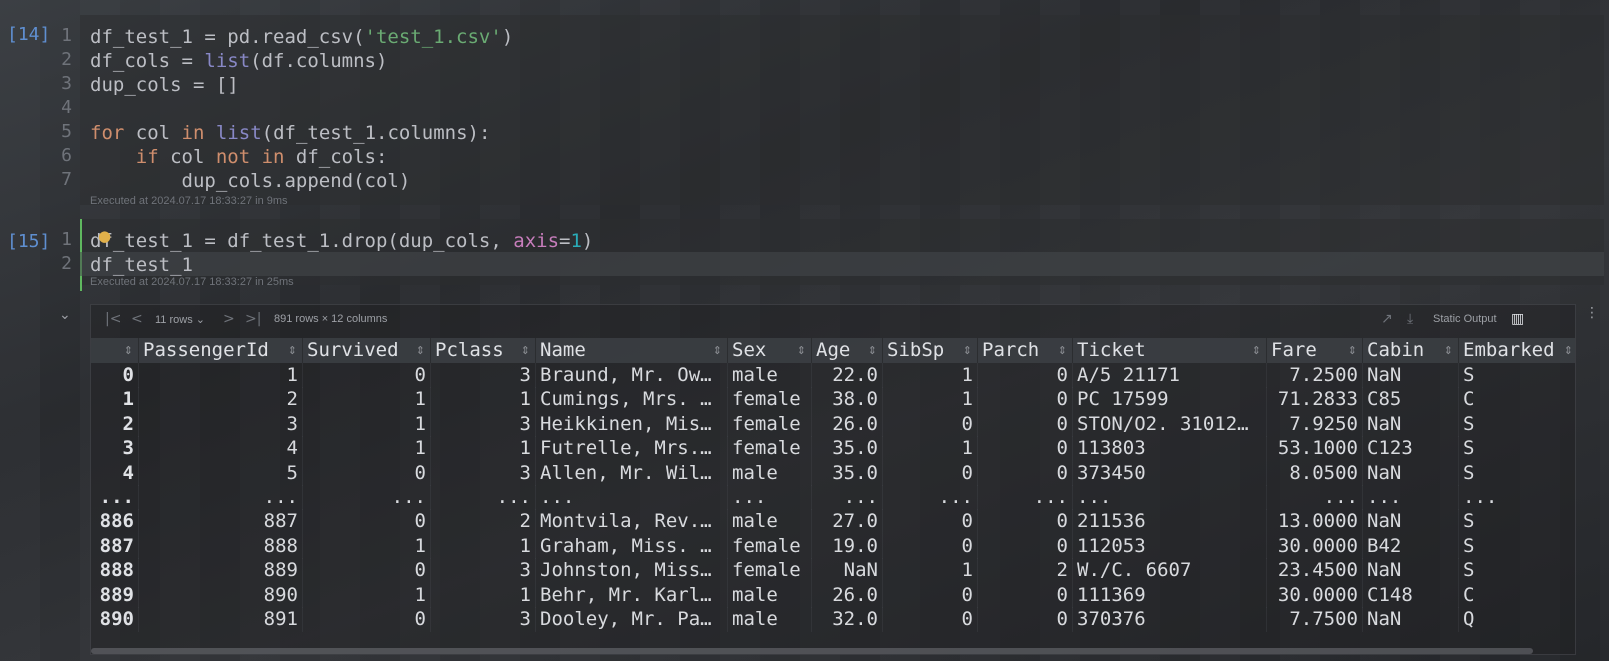  Describe the element at coordinates (1517, 350) in the screenshot. I see `column-header-embarked: Embarked ⇕` at that location.